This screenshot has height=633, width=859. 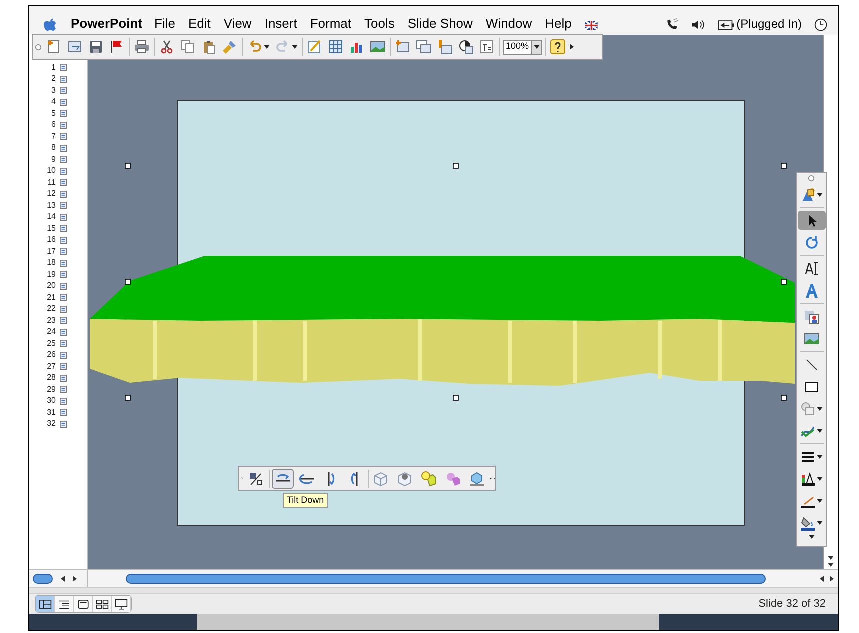 What do you see at coordinates (48, 228) in the screenshot?
I see `outline-slide-row: 15` at bounding box center [48, 228].